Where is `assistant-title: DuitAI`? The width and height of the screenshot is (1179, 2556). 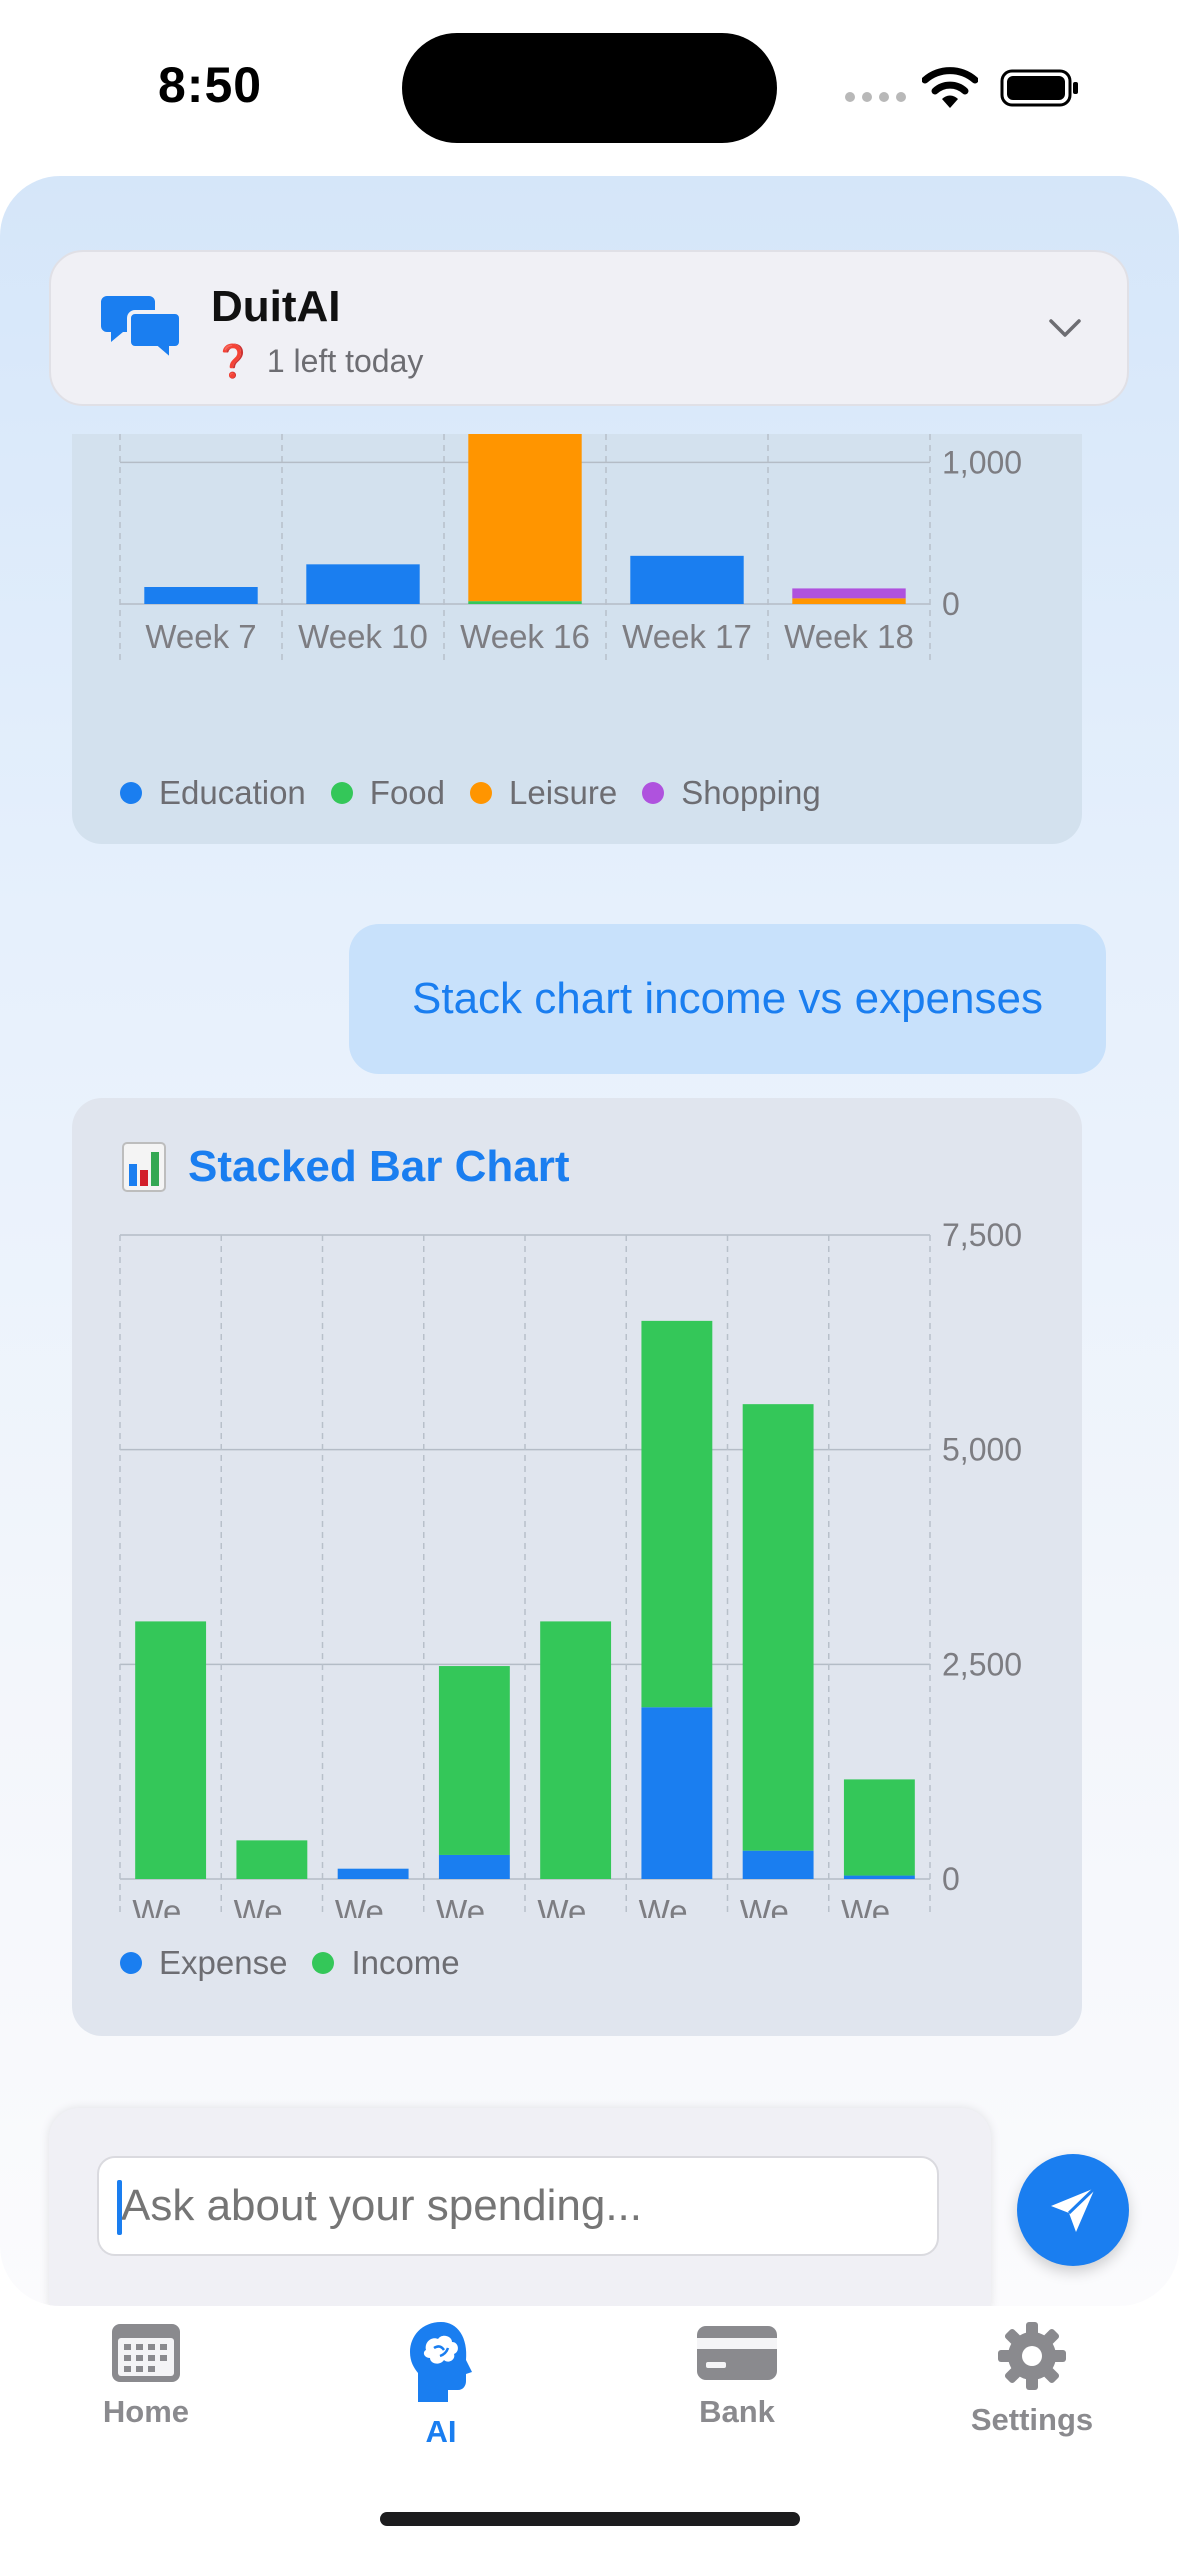 assistant-title: DuitAI is located at coordinates (276, 306).